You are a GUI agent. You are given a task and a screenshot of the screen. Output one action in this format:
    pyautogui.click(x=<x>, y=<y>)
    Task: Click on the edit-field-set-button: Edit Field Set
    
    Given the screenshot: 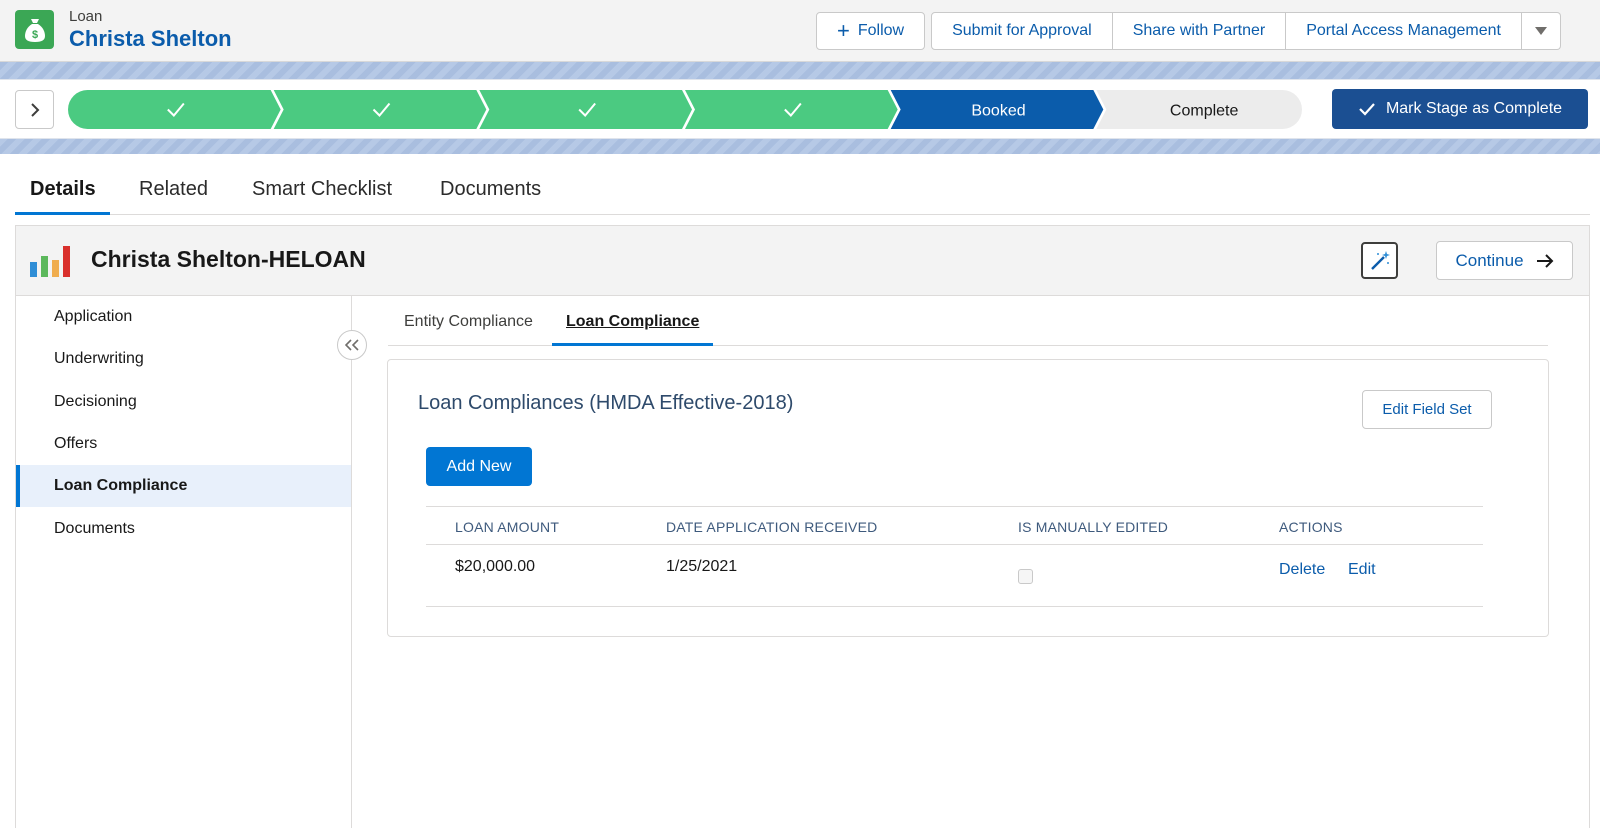 What is the action you would take?
    pyautogui.click(x=1427, y=409)
    